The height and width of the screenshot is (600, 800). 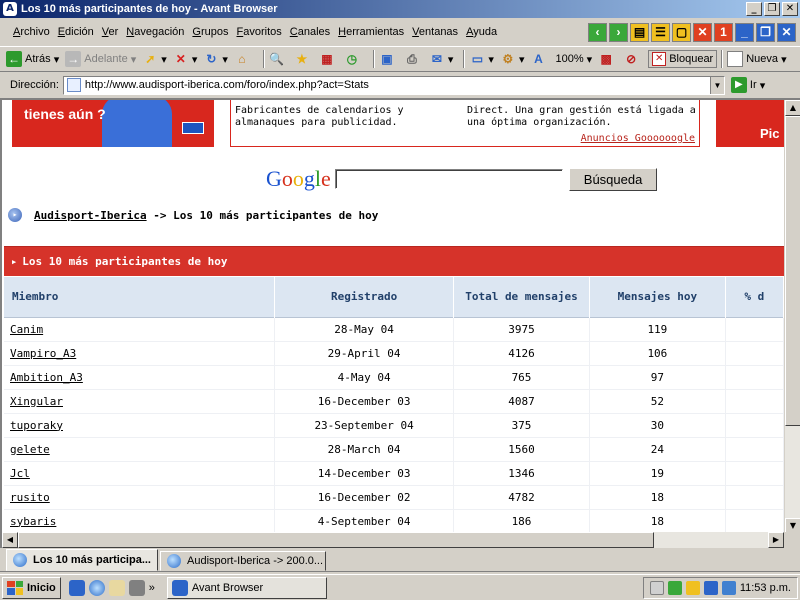 What do you see at coordinates (770, 133) in the screenshot?
I see `ad-right-text: Pic` at bounding box center [770, 133].